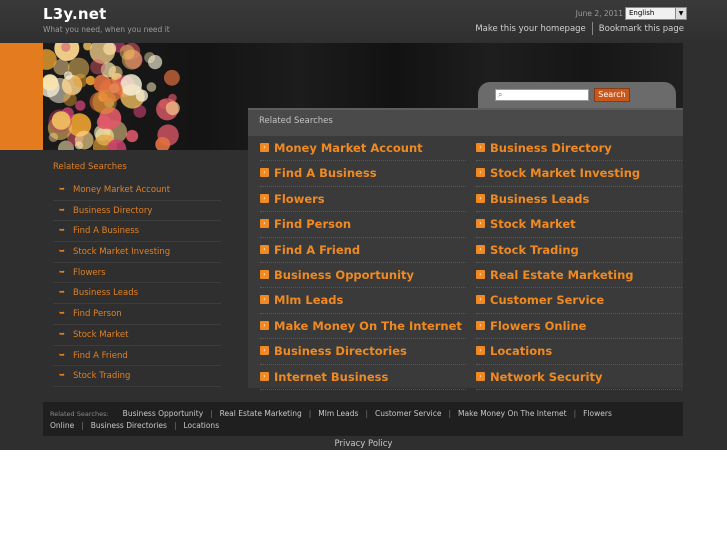 This screenshot has height=545, width=727. Describe the element at coordinates (348, 148) in the screenshot. I see `related-link-label: Money Market Account` at that location.